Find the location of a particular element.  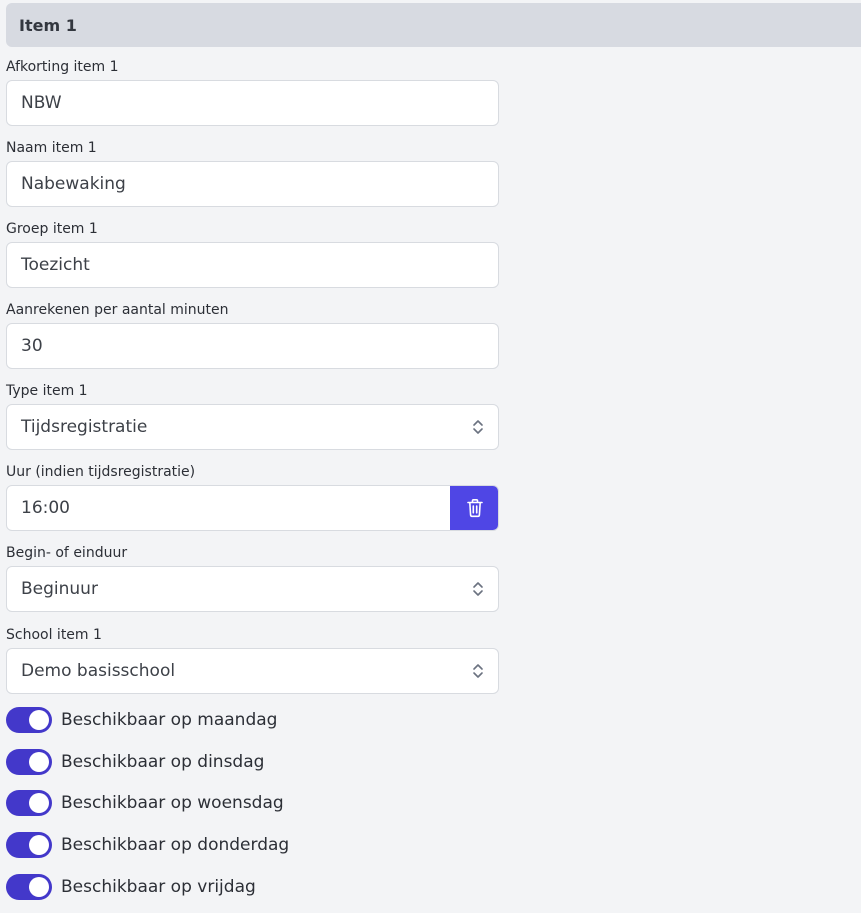

toggle-dinsdag is located at coordinates (29, 762).